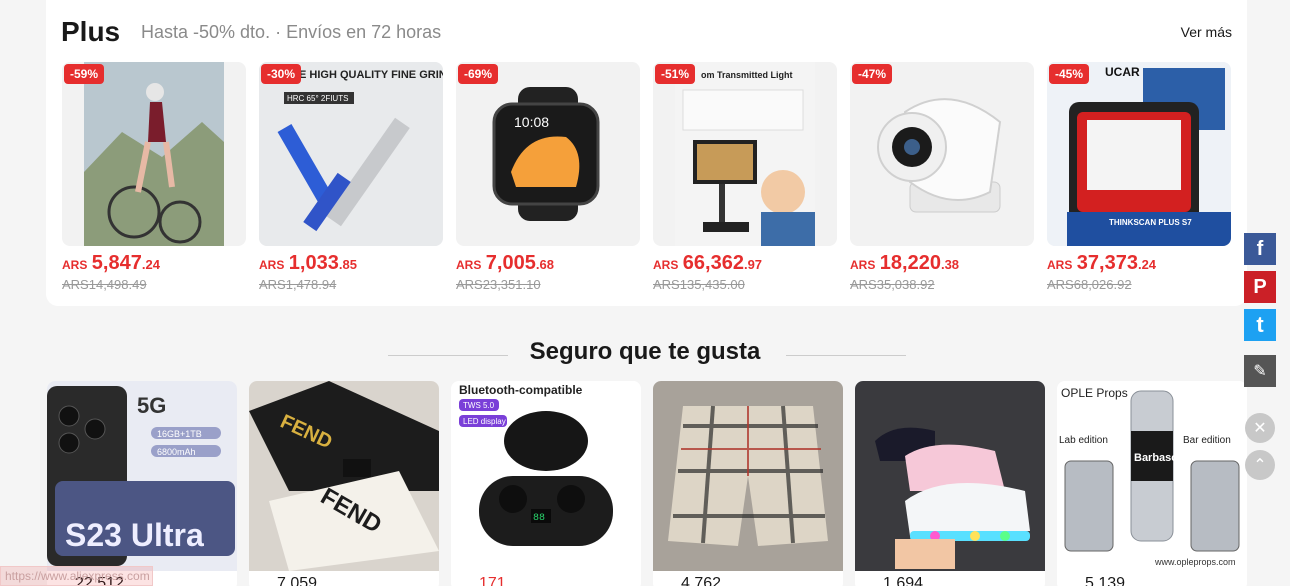 The width and height of the screenshot is (1290, 586). What do you see at coordinates (154, 154) in the screenshot?
I see `product-image: -59%` at bounding box center [154, 154].